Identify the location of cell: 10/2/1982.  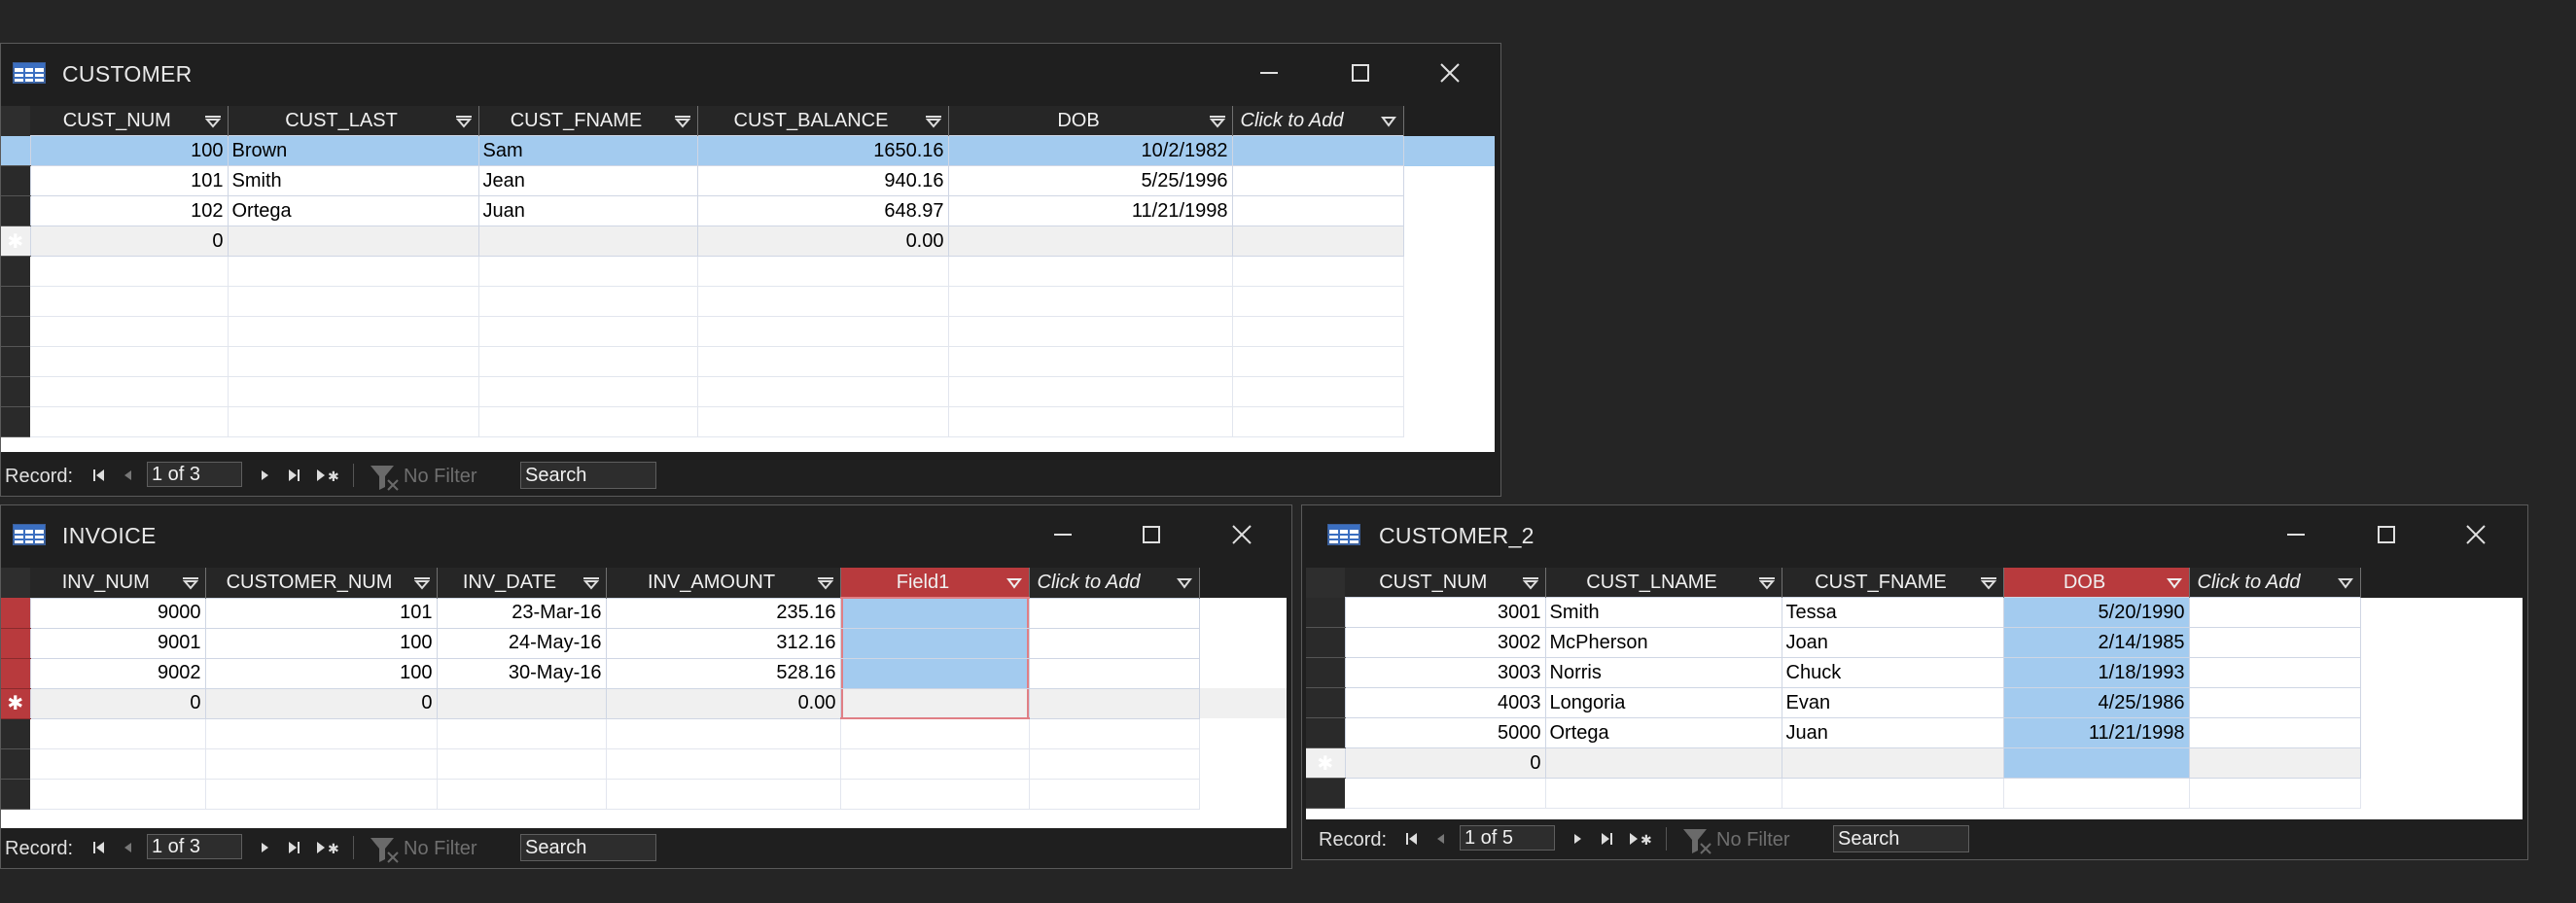
(1090, 150).